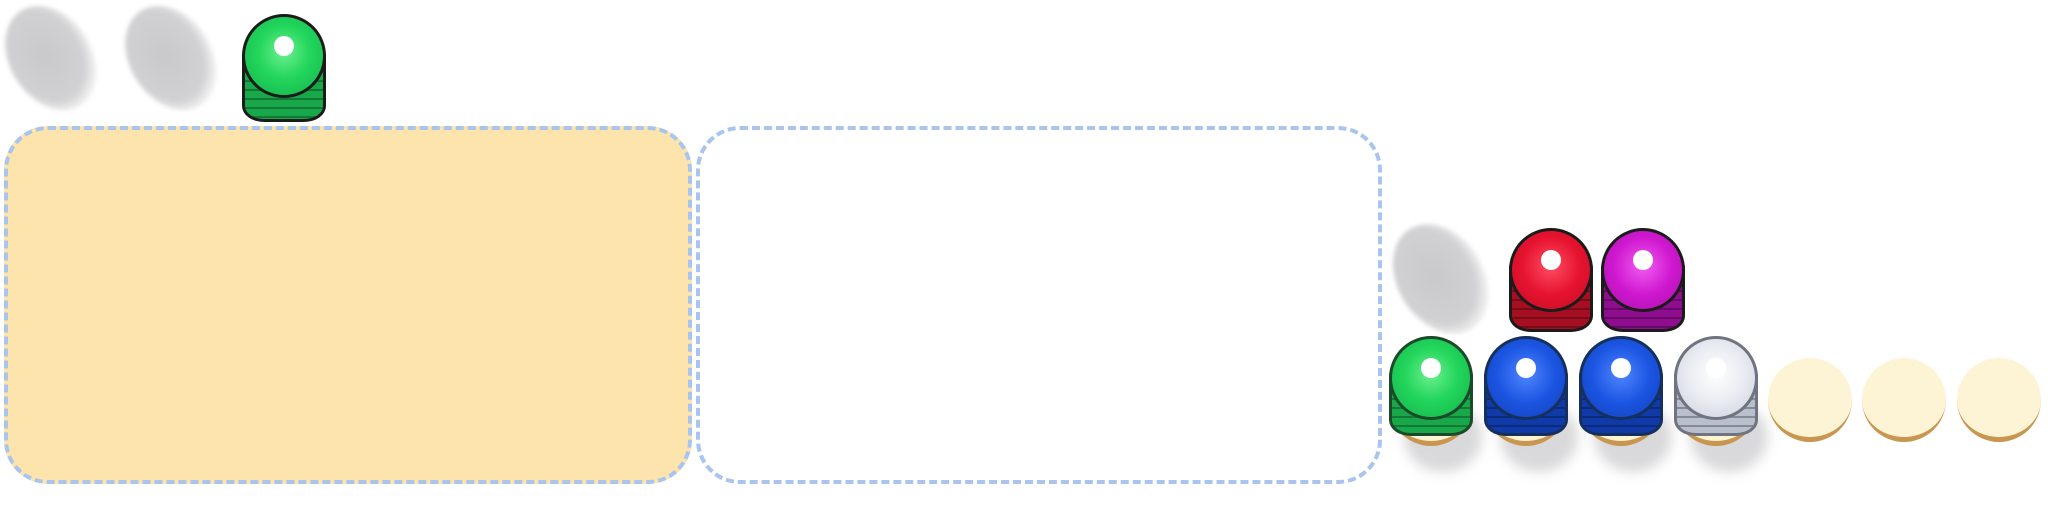 The height and width of the screenshot is (512, 2048). I want to click on spool-white, so click(1716, 386).